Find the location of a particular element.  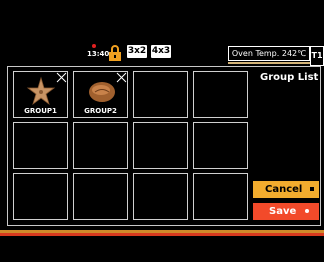

cancel-button: Cancel is located at coordinates (286, 189).